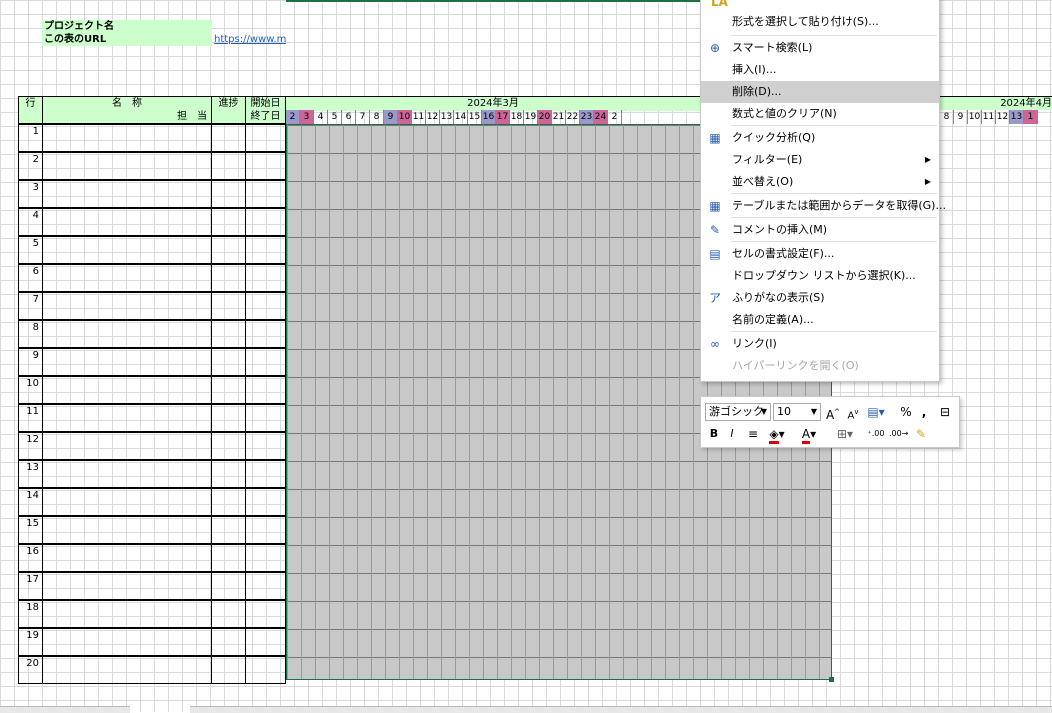  Describe the element at coordinates (738, 412) in the screenshot. I see `font-name-box: 游ゴシック ▼` at that location.